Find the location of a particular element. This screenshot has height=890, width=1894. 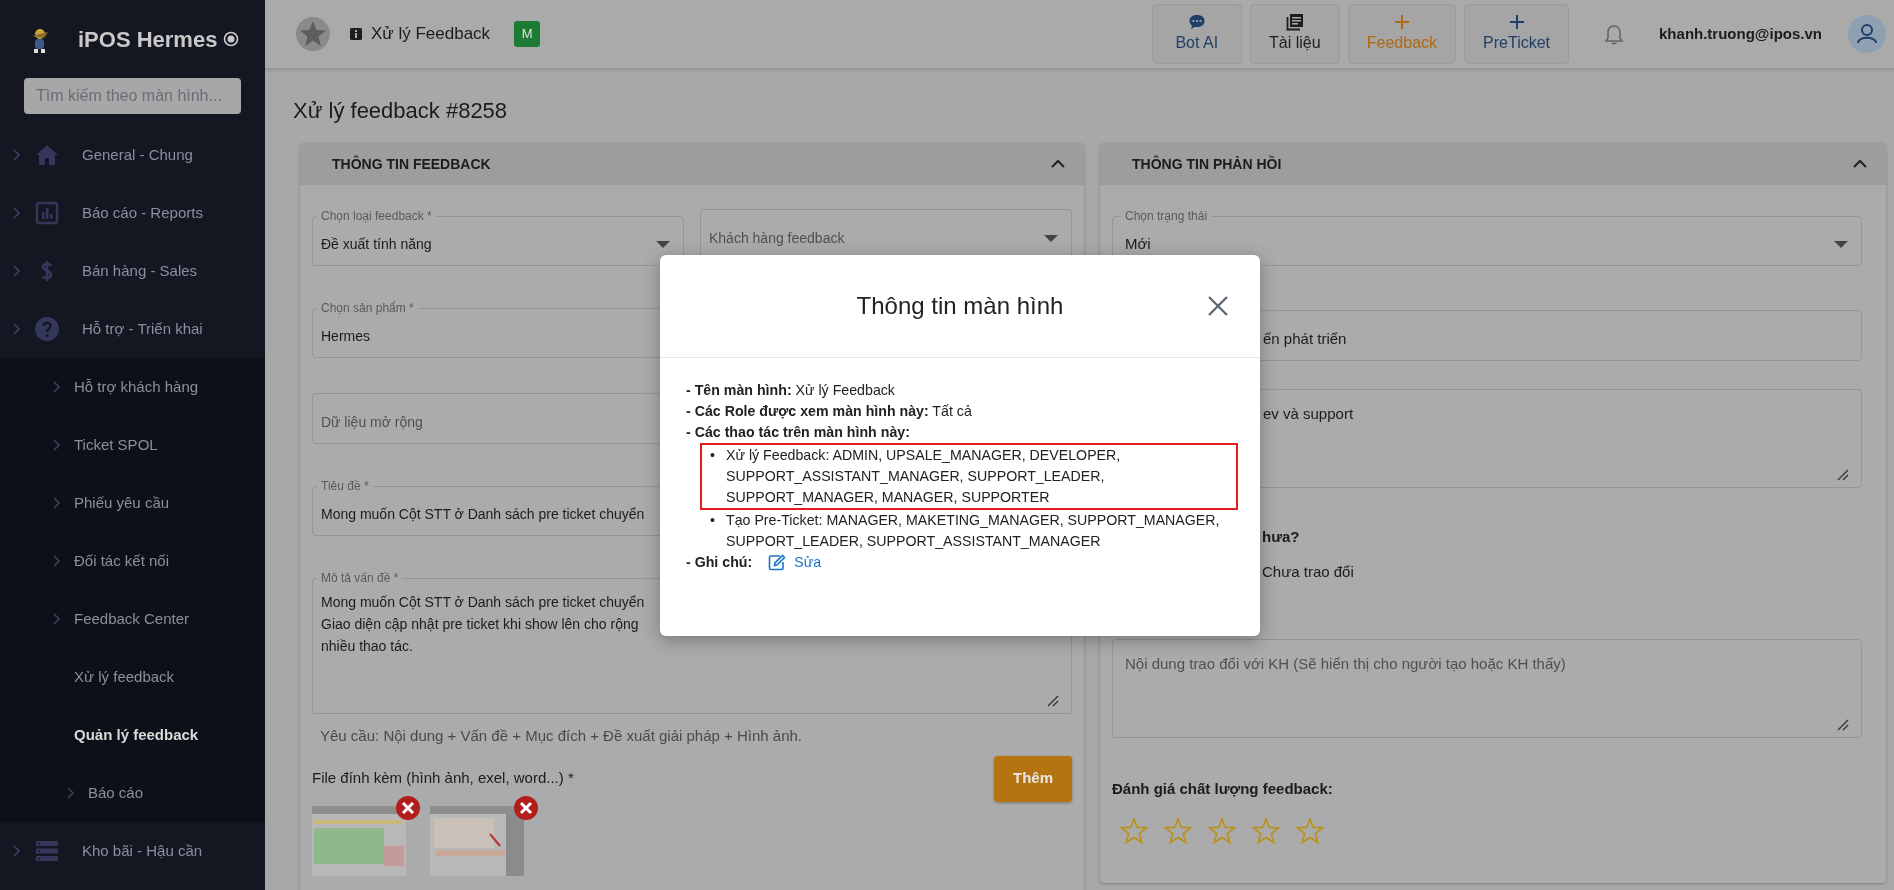

star-logo-icon is located at coordinates (313, 34).